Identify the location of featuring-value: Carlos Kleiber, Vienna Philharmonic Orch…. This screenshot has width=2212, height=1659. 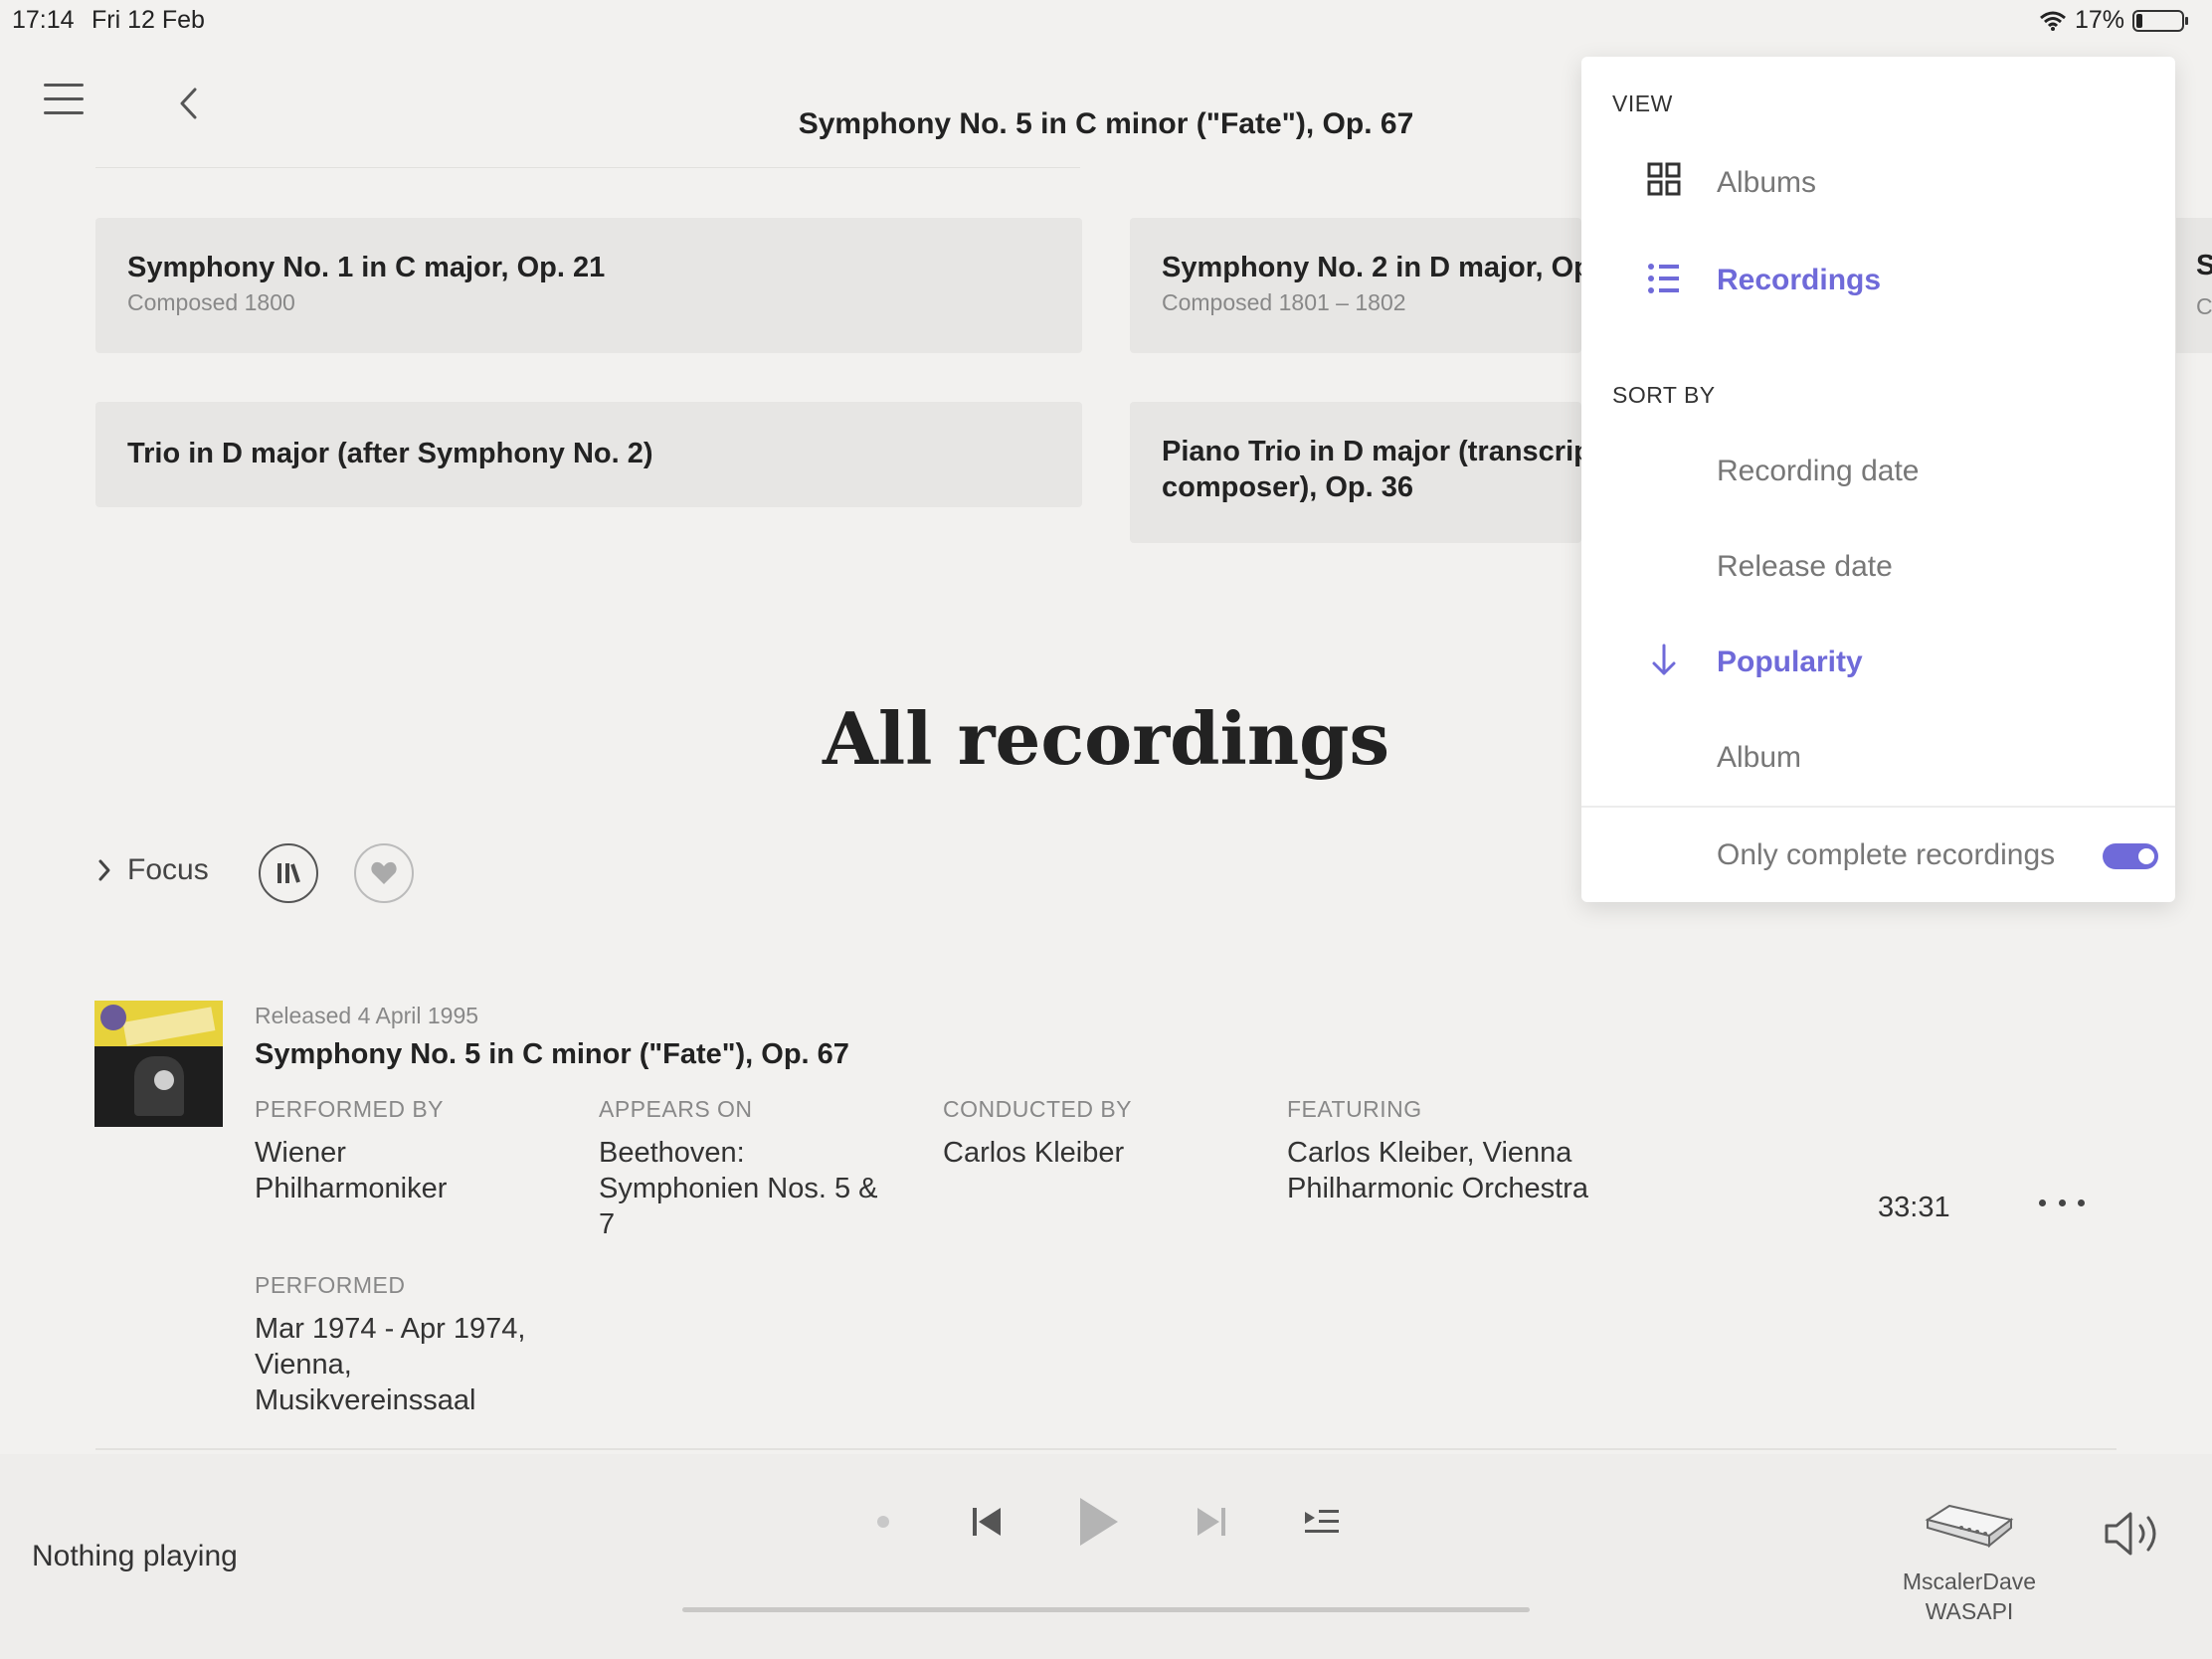
(1446, 1170).